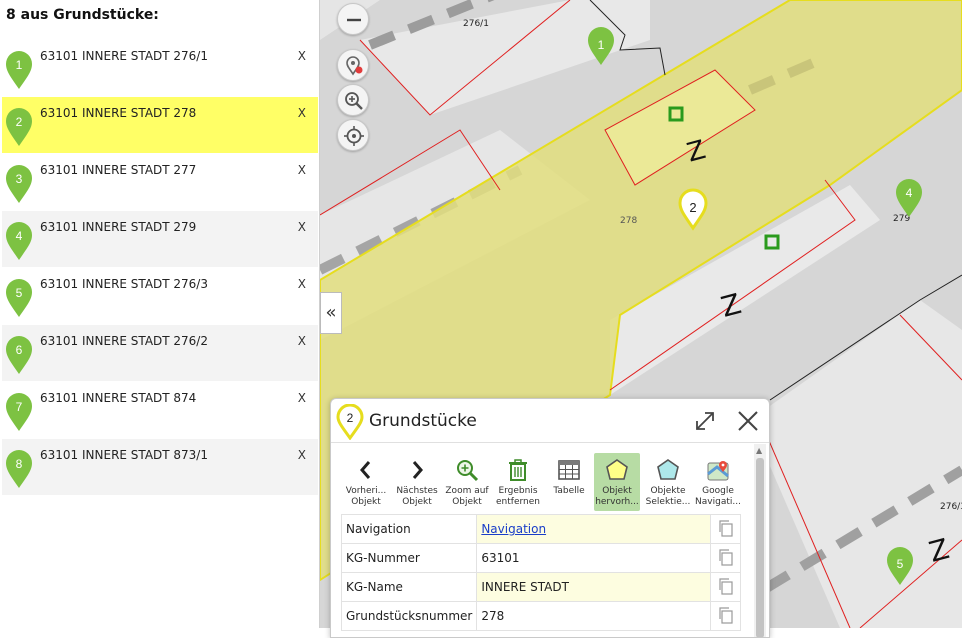 The width and height of the screenshot is (962, 638). I want to click on close-icon, so click(748, 421).